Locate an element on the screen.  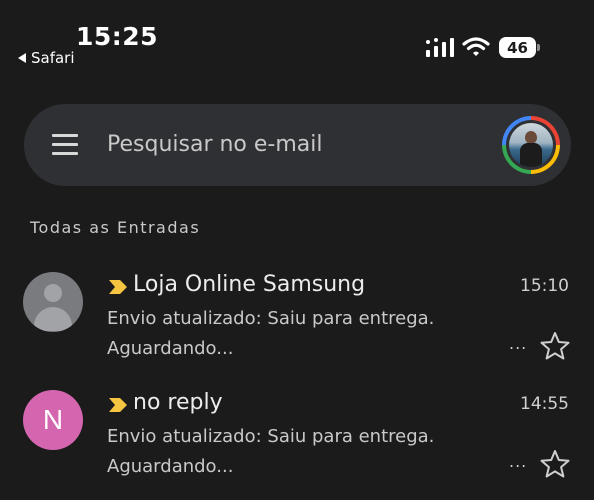
account-avatar is located at coordinates (531, 145).